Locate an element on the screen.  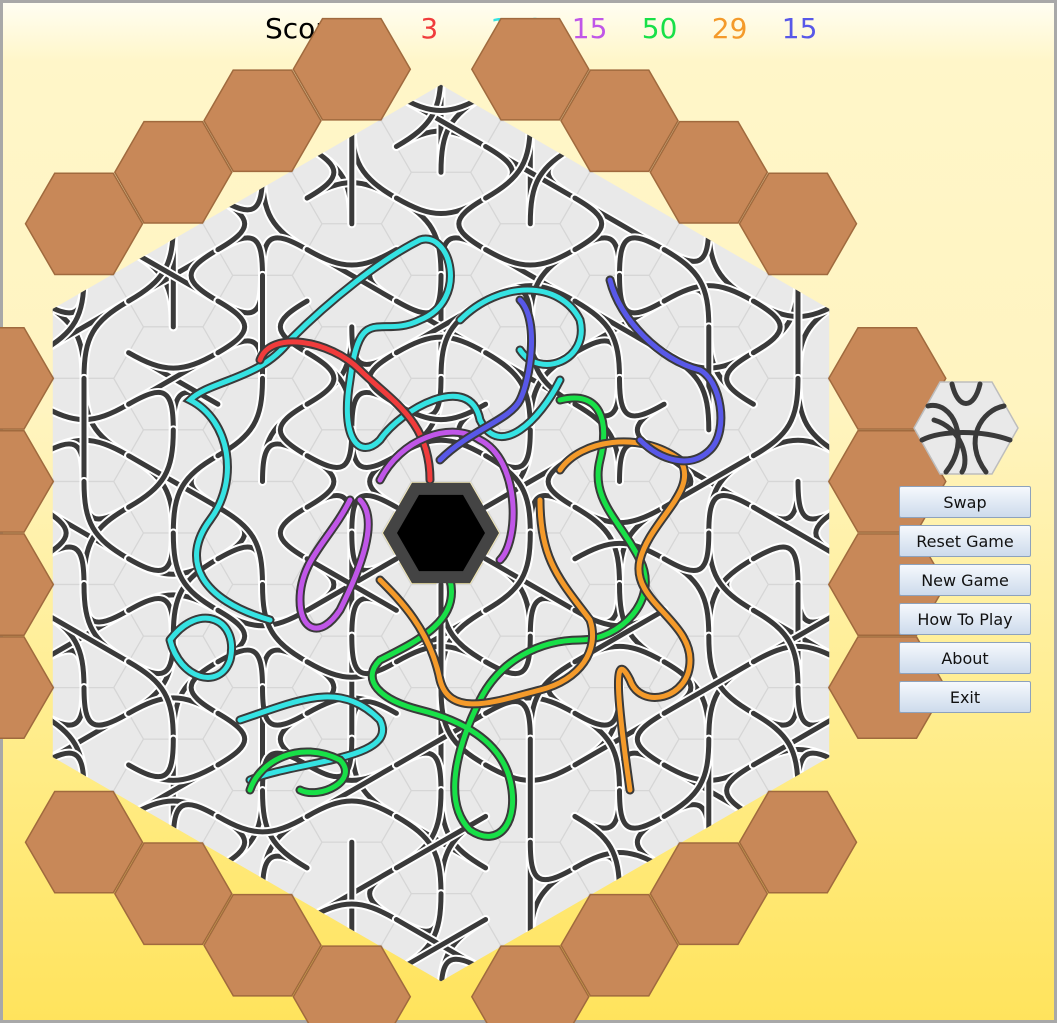
new-game-button: New Game is located at coordinates (965, 580).